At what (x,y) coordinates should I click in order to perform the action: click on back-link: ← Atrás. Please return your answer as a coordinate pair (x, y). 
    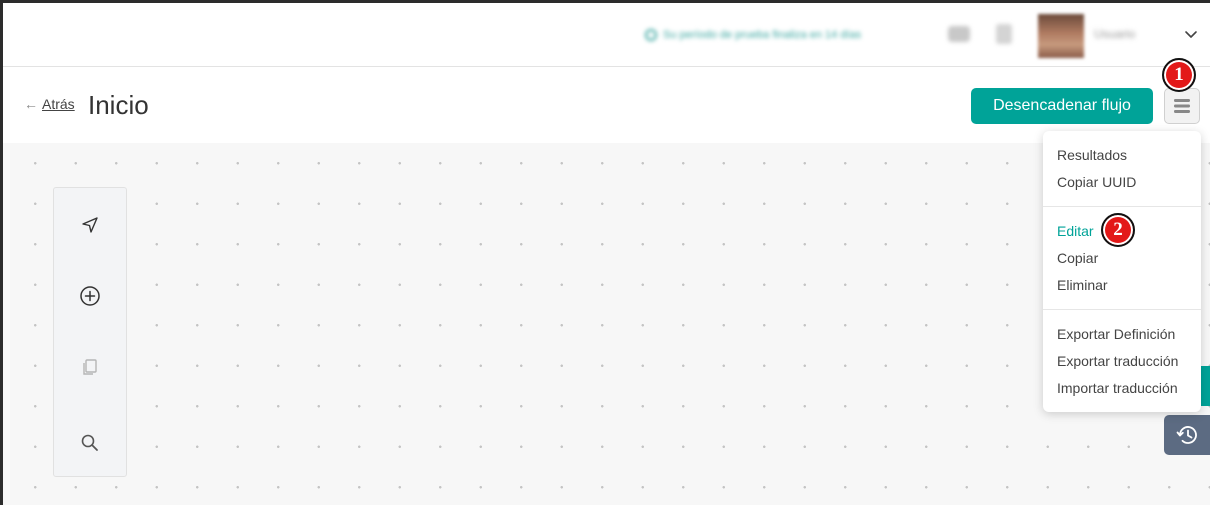
    Looking at the image, I should click on (49, 104).